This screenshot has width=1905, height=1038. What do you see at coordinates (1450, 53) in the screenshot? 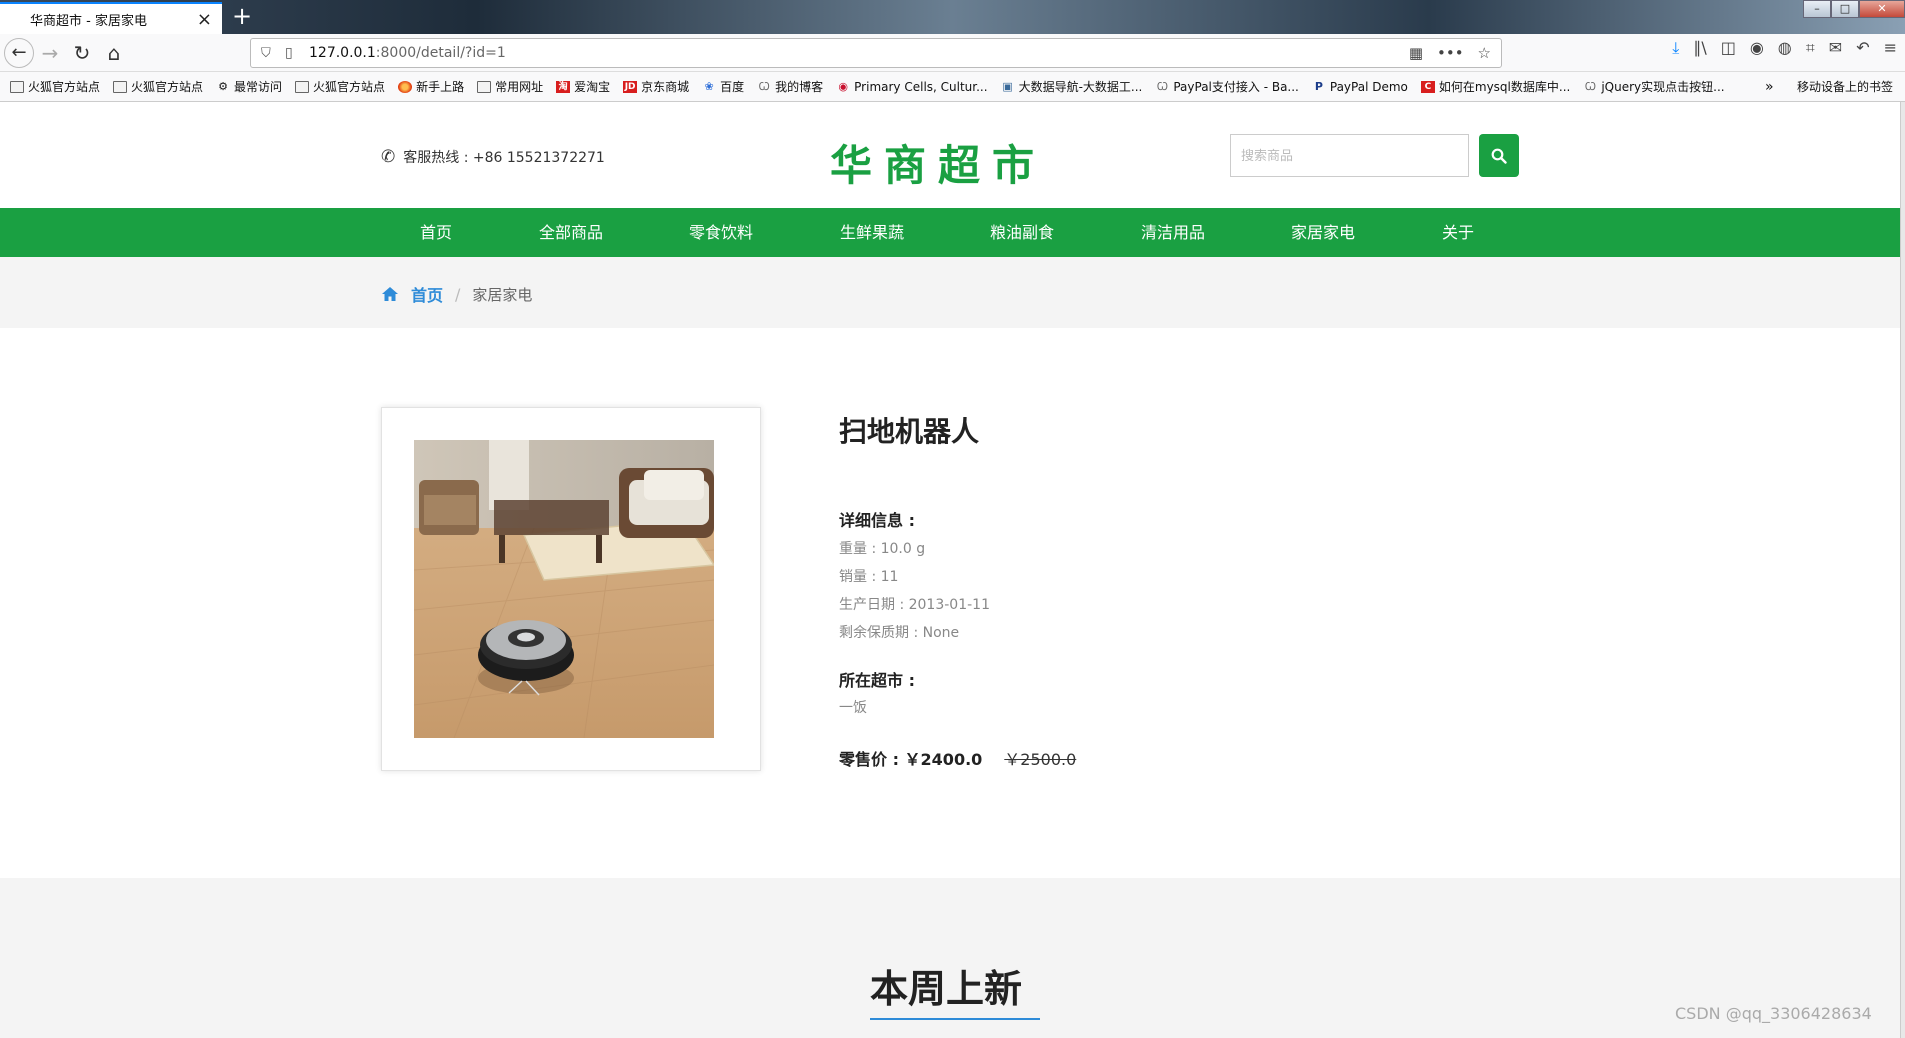
I see `page-actions-icon: •••` at bounding box center [1450, 53].